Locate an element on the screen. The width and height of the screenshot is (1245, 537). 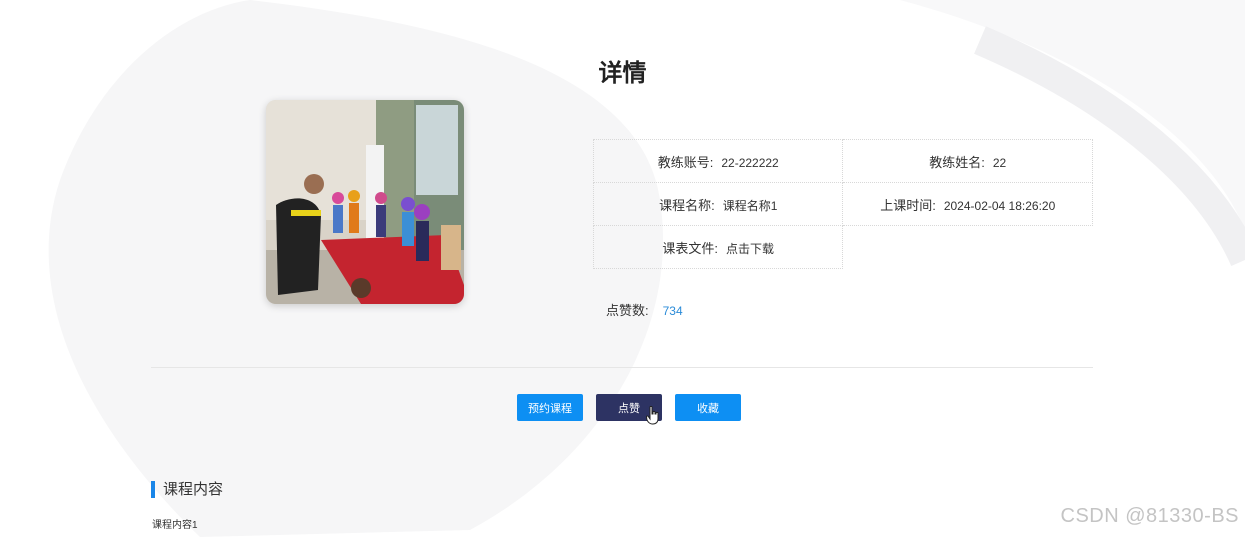
hand-cursor-icon is located at coordinates (652, 415).